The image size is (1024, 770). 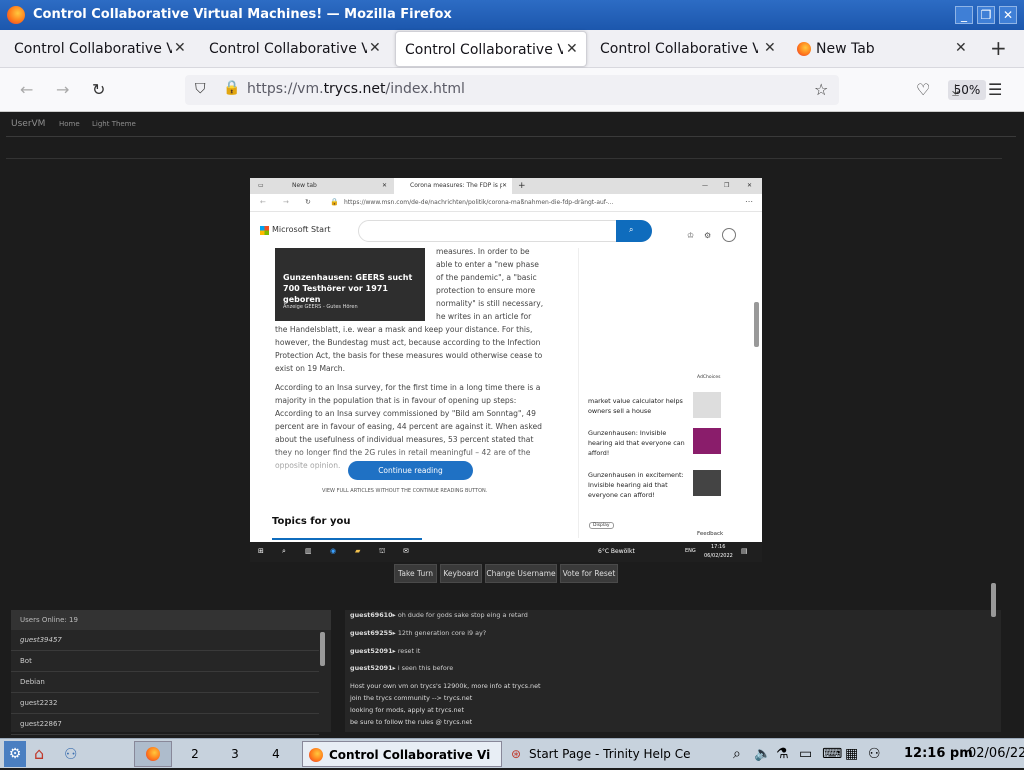 What do you see at coordinates (923, 90) in the screenshot?
I see `pocket-icon: ♡` at bounding box center [923, 90].